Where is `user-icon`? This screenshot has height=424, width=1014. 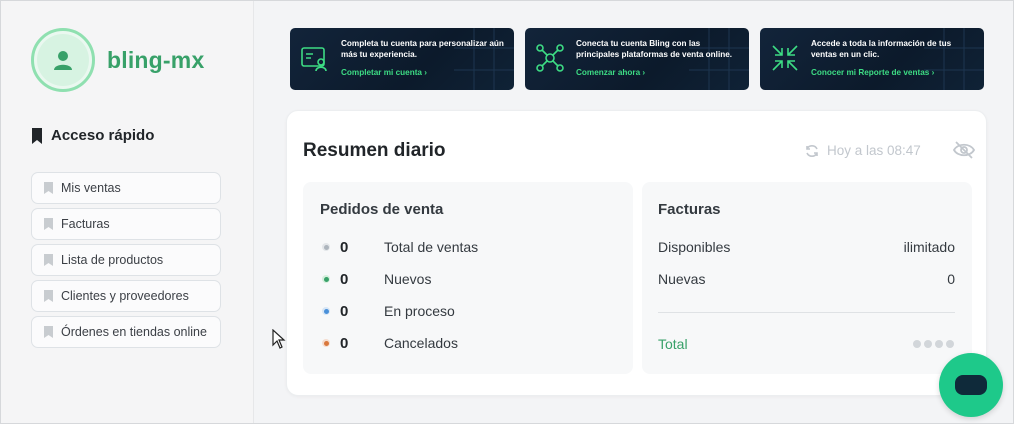
user-icon is located at coordinates (63, 60).